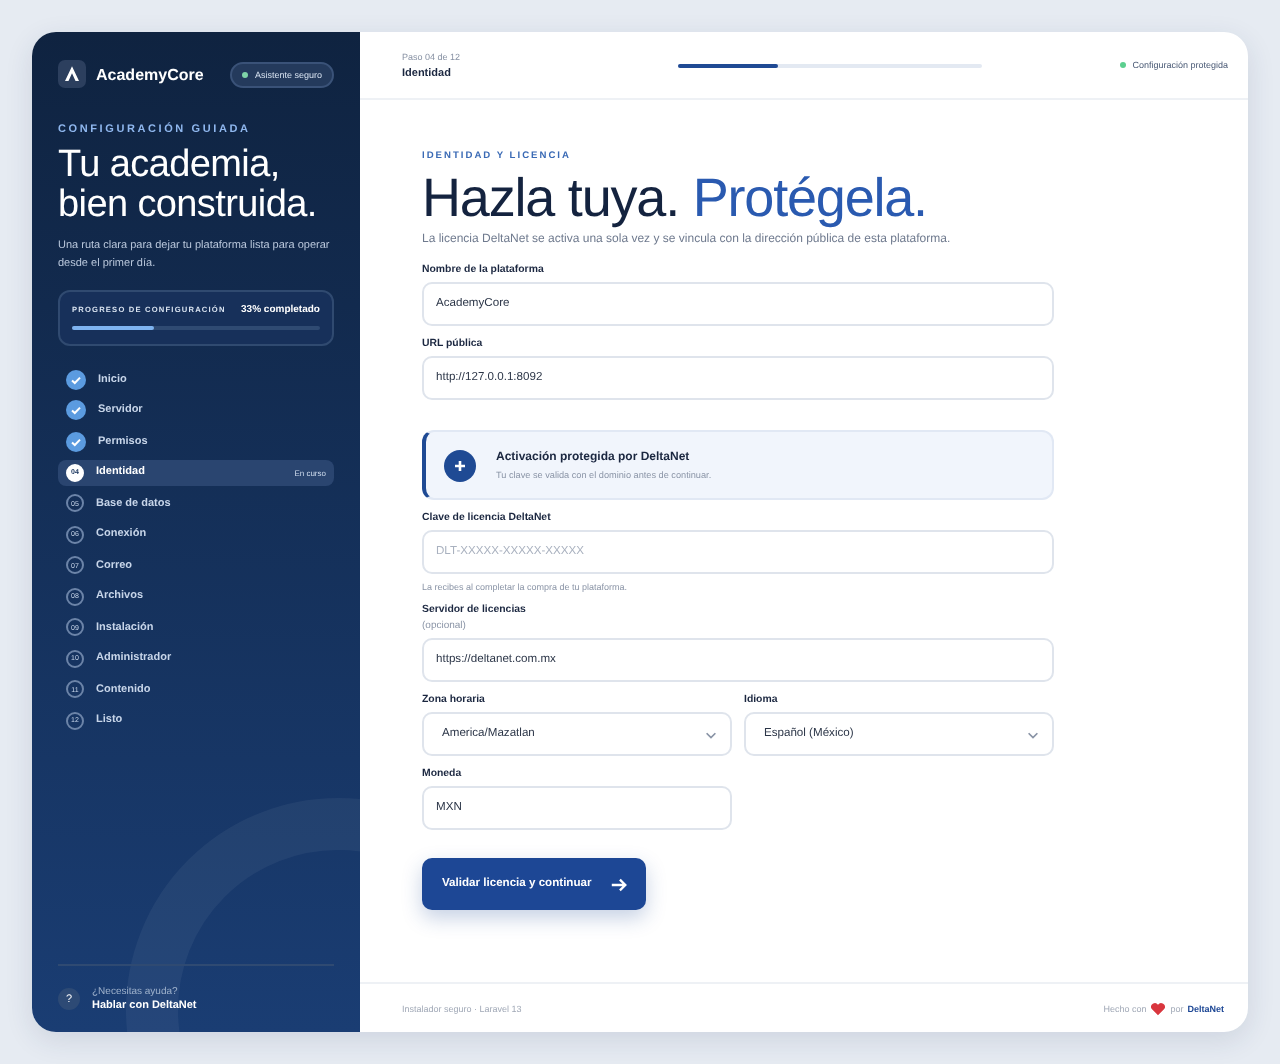  Describe the element at coordinates (1158, 1008) in the screenshot. I see `heart-icon` at that location.